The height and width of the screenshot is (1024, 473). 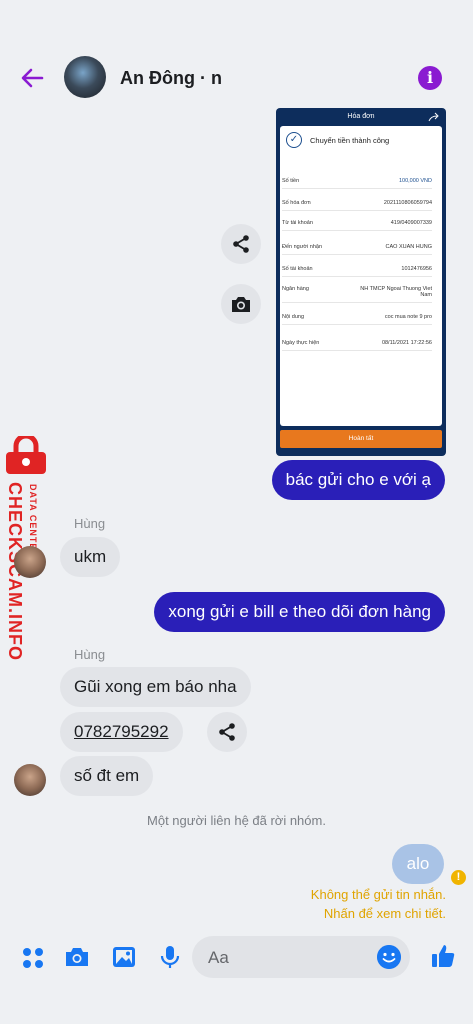 What do you see at coordinates (357, 294) in the screenshot?
I see `receipt-row: Ngân hàng NH TMCP Ngoai Thuong Viet Nam` at bounding box center [357, 294].